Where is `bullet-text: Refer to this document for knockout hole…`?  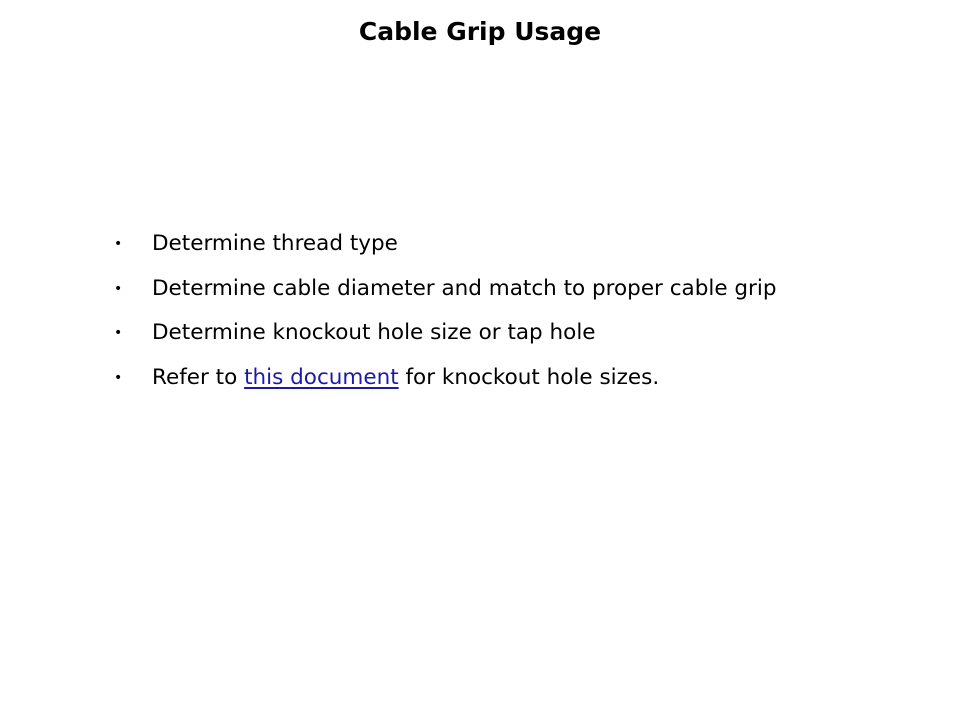 bullet-text: Refer to this document for knockout hole… is located at coordinates (405, 378).